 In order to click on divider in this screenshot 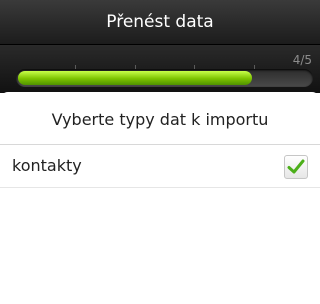, I will do `click(160, 187)`.